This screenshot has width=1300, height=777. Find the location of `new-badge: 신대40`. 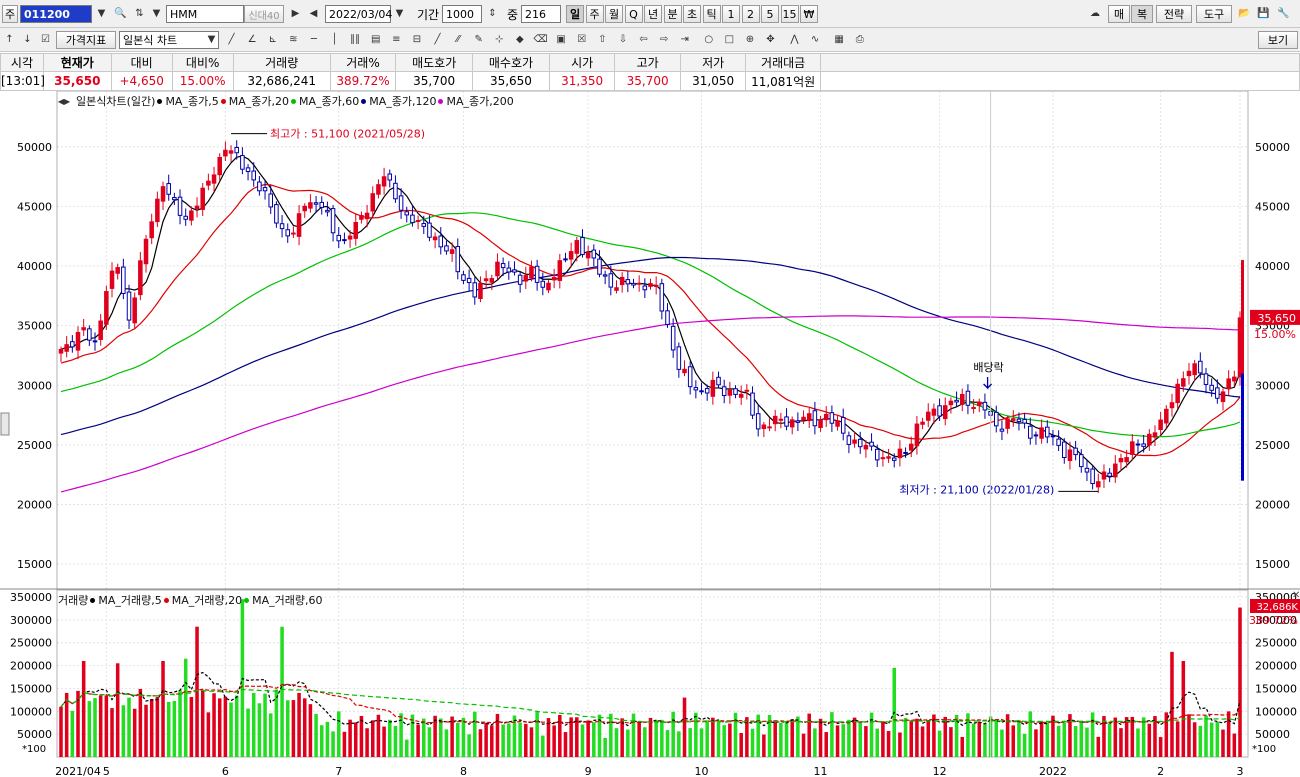

new-badge: 신대40 is located at coordinates (264, 14).